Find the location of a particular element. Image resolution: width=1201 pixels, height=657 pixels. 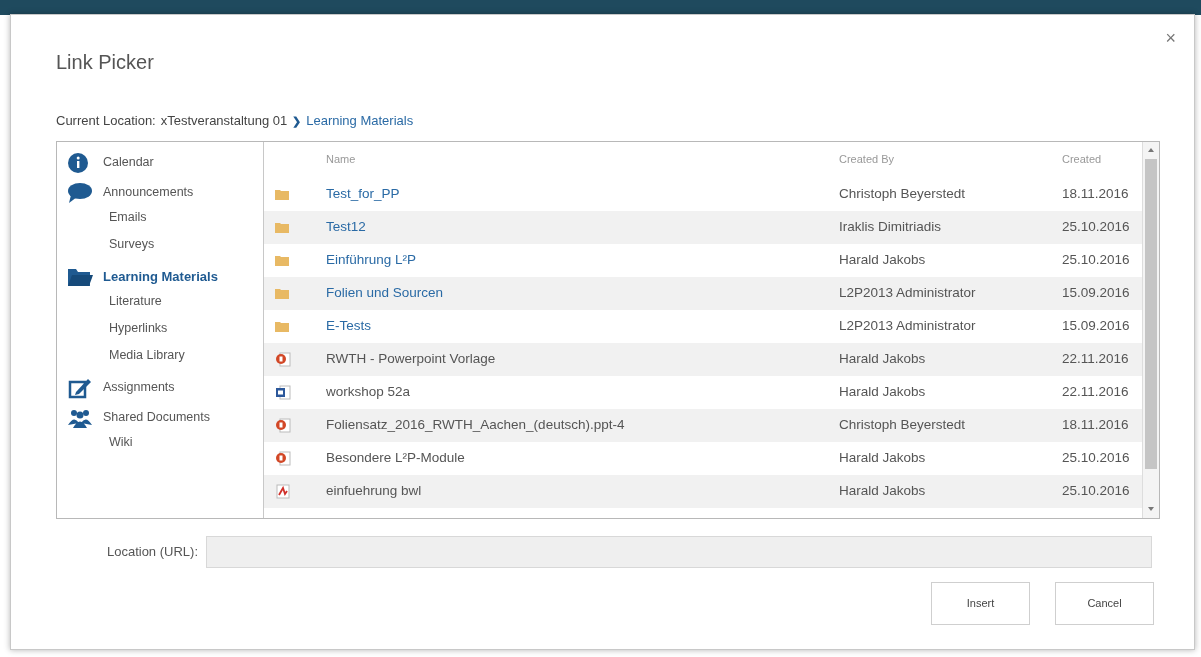

sidebar-subitem: Surveys is located at coordinates (186, 244).